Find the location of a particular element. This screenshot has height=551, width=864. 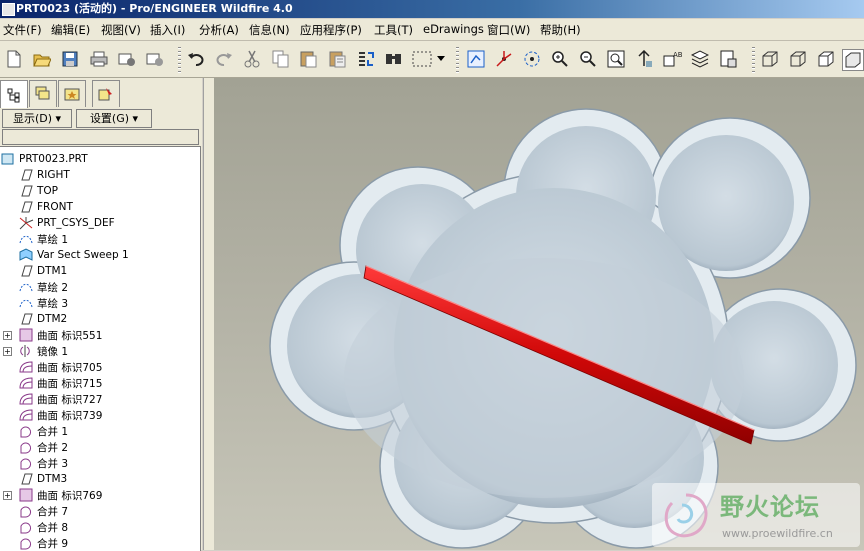

tree-node: Var Sect Sweep 1 is located at coordinates (73, 255).